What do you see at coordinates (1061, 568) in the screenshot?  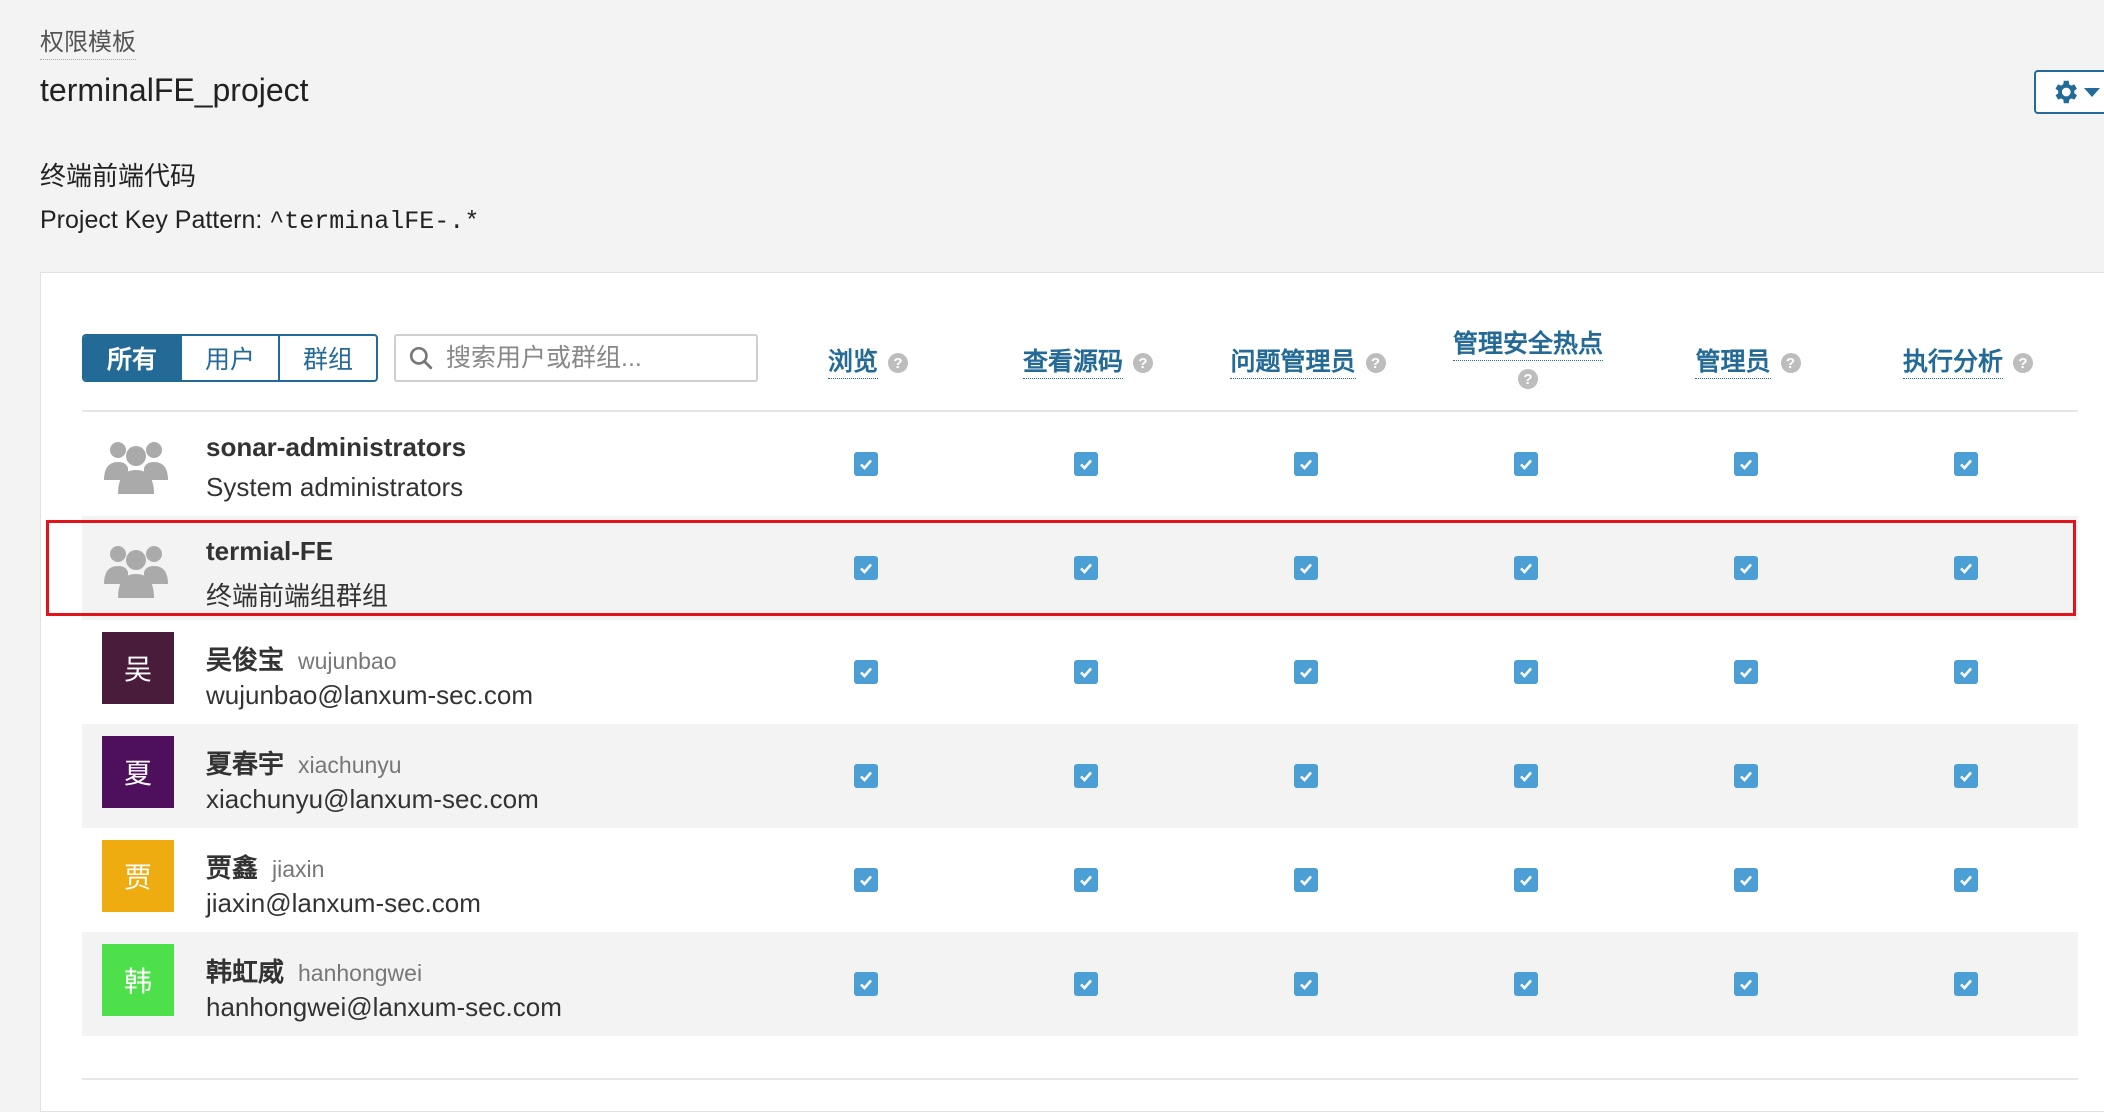 I see `highlight-annotation` at bounding box center [1061, 568].